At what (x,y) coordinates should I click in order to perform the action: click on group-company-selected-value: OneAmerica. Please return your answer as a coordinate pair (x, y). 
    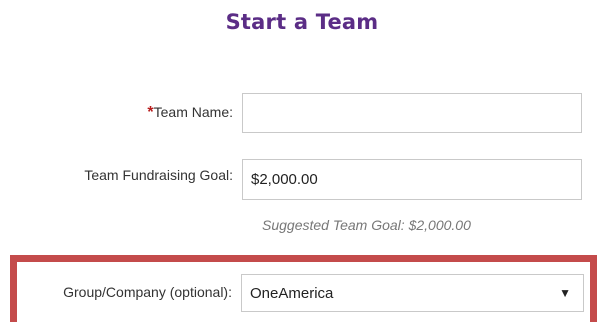
    Looking at the image, I should click on (292, 293).